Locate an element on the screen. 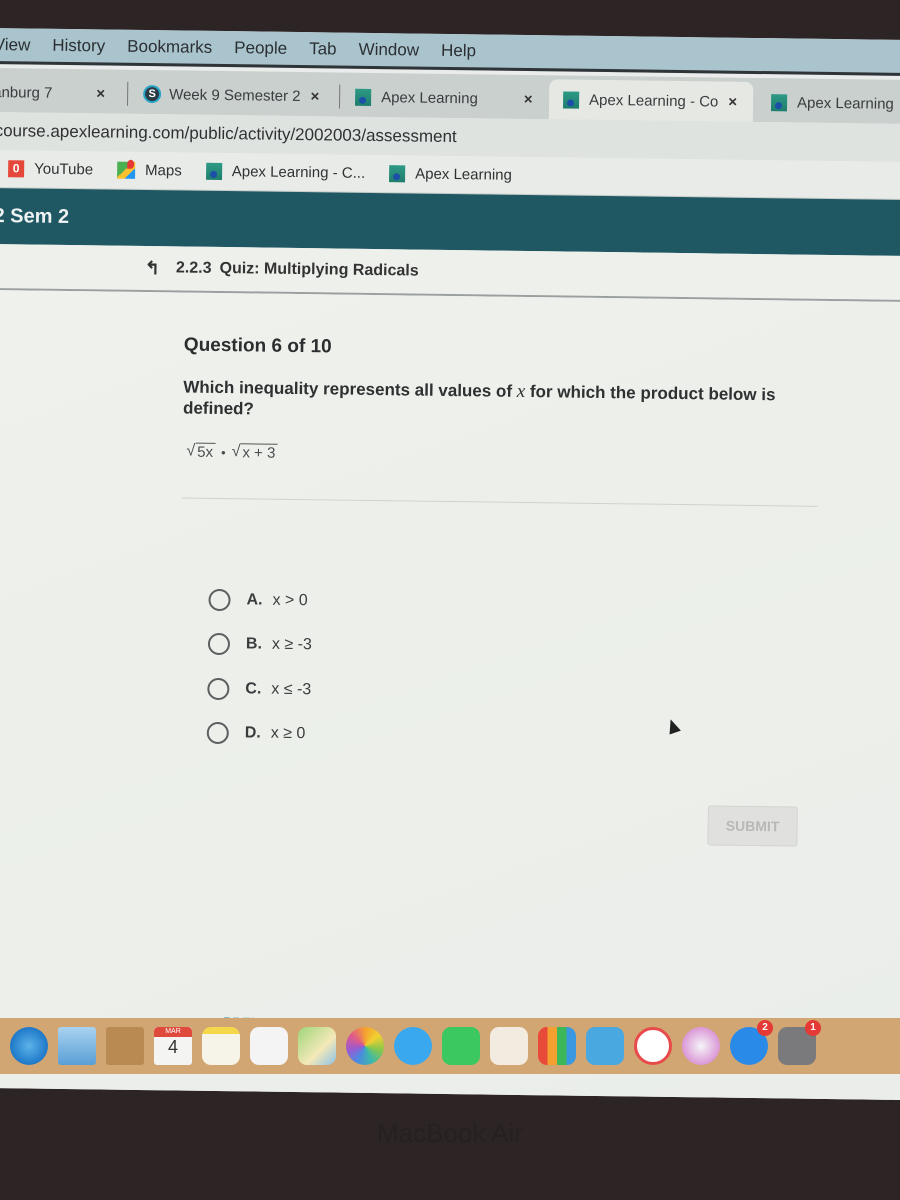 This screenshot has height=1200, width=900. maps-app-icon is located at coordinates (317, 1046).